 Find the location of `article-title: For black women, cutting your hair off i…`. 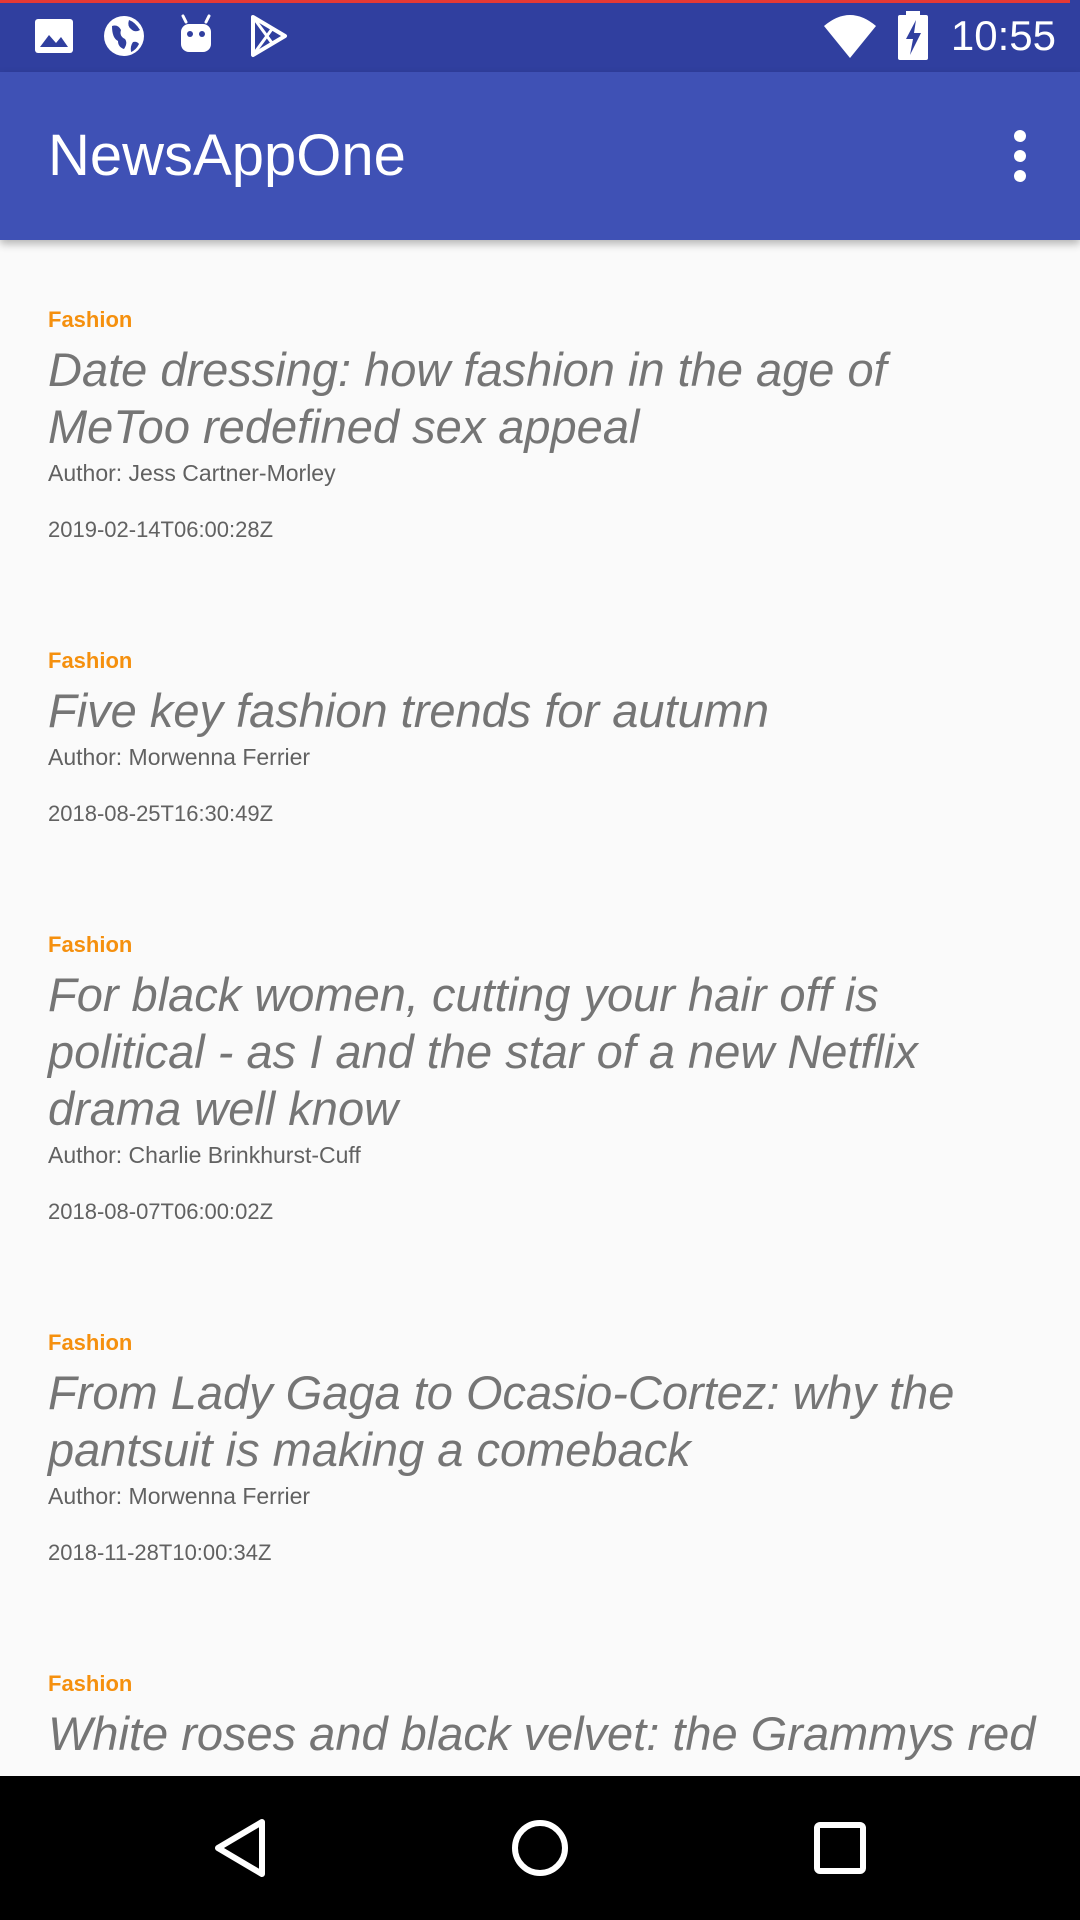

article-title: For black women, cutting your hair off i… is located at coordinates (483, 1051).